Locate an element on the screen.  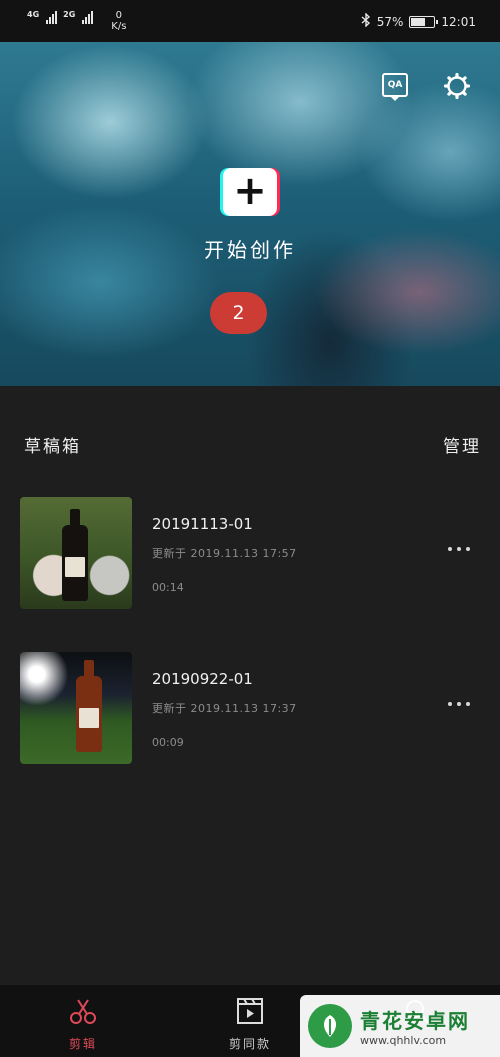
signal-icon is located at coordinates (52, 17).